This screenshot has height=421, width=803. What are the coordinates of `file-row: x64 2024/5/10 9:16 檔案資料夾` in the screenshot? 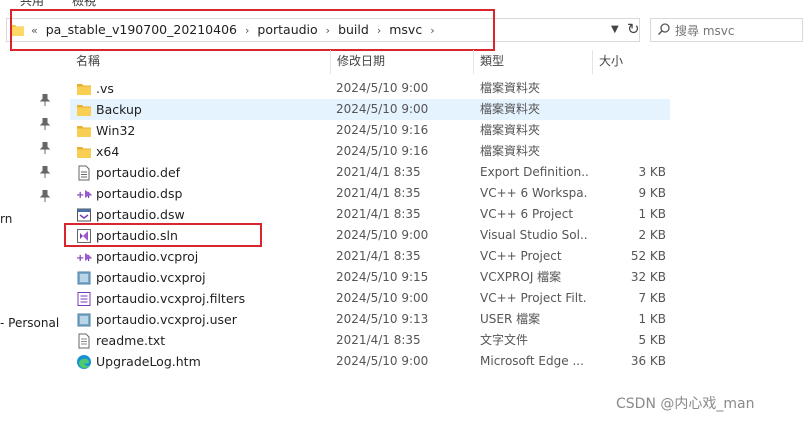 It's located at (370, 151).